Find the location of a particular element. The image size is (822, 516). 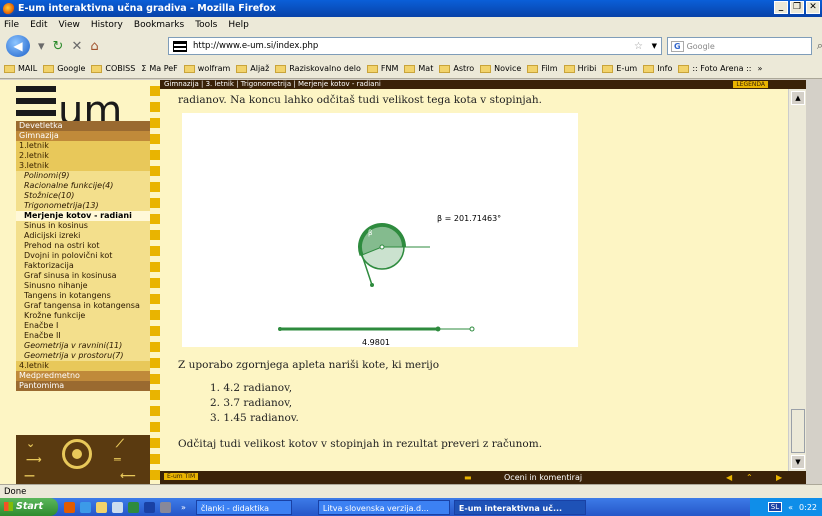

excel-launch-icon is located at coordinates (133, 507).